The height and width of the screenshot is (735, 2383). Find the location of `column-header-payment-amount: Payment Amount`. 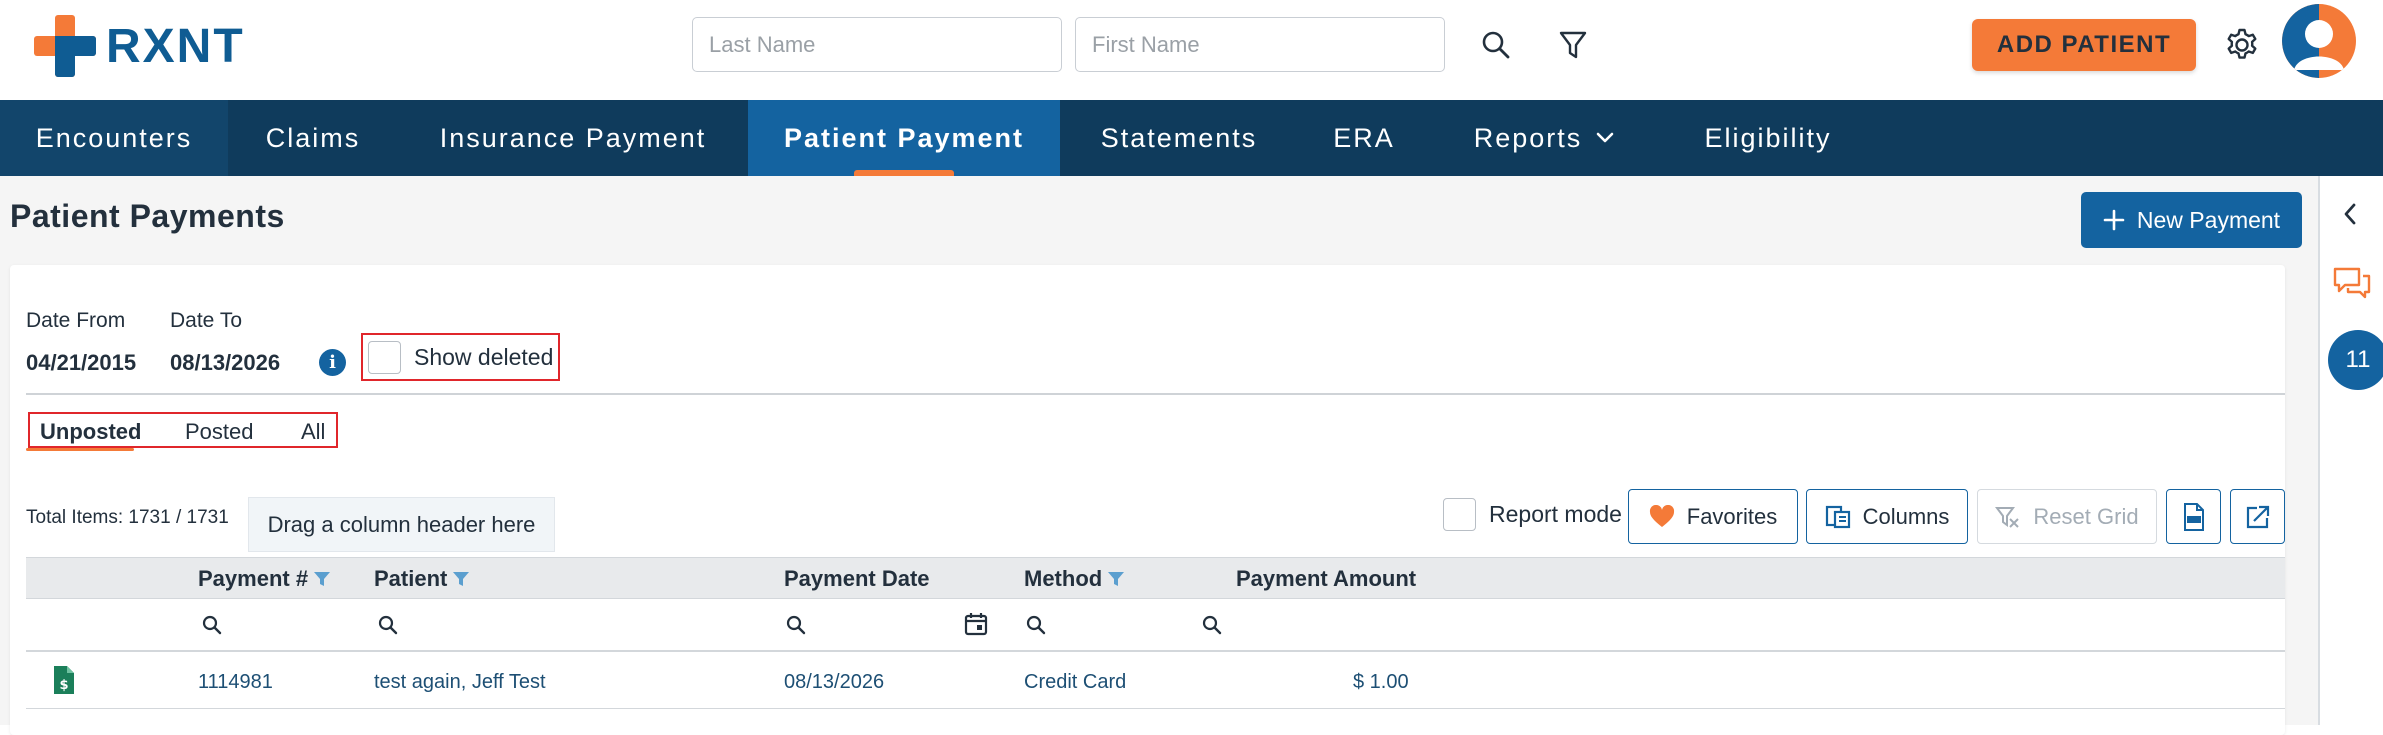

column-header-payment-amount: Payment Amount is located at coordinates (1326, 579).